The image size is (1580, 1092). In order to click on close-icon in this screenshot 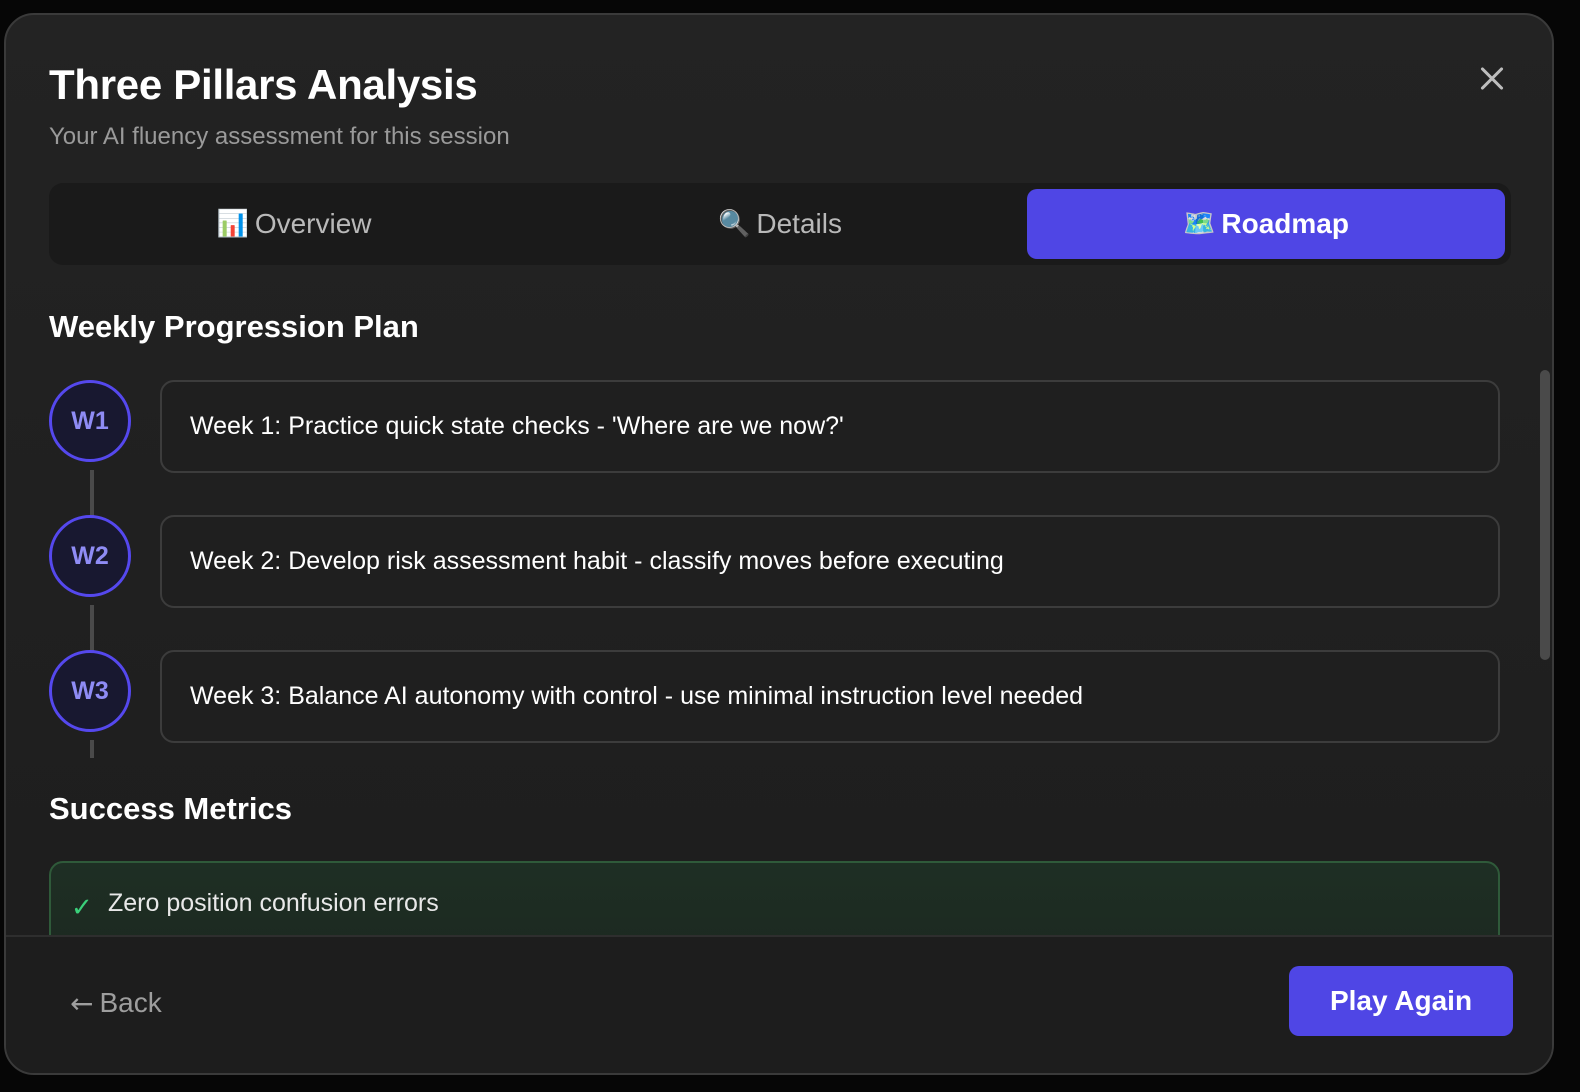, I will do `click(1492, 79)`.